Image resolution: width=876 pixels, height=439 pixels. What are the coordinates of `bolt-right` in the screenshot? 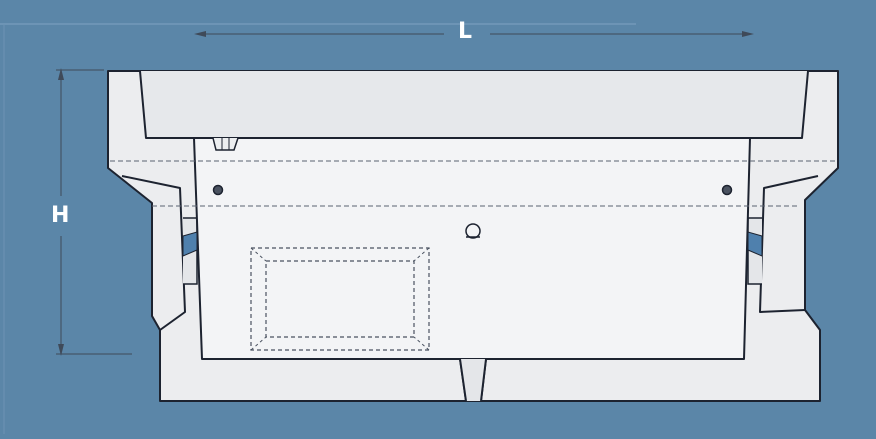 It's located at (727, 190).